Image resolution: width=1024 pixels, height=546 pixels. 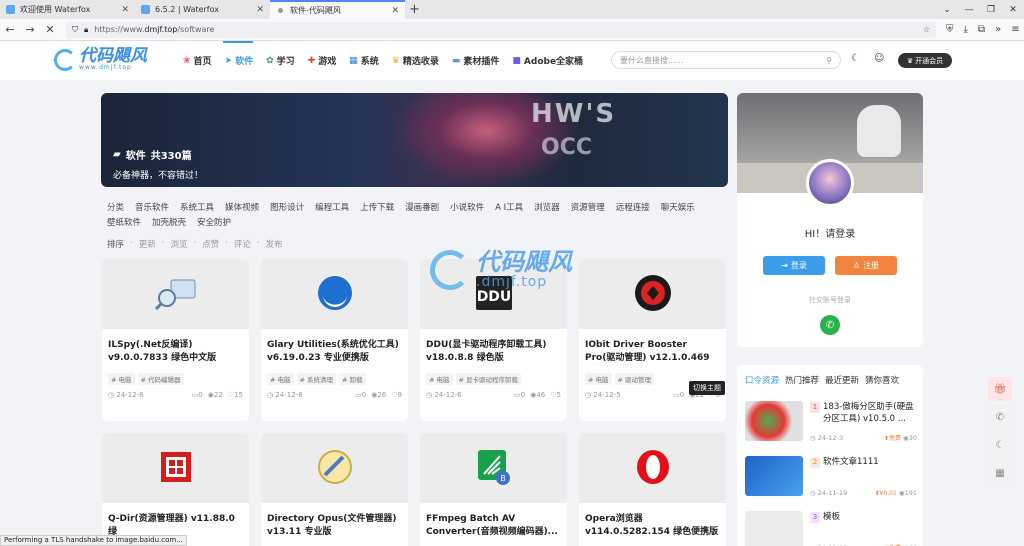 I want to click on sort-option: 点赞, so click(x=210, y=244).